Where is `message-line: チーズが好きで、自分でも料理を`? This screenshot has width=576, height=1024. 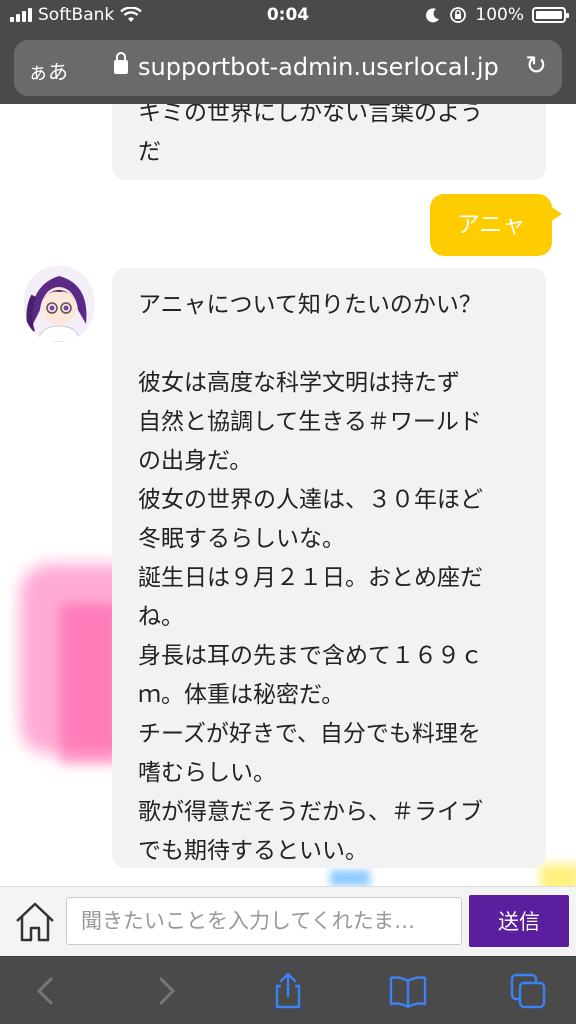 message-line: チーズが好きで、自分でも料理を is located at coordinates (309, 734).